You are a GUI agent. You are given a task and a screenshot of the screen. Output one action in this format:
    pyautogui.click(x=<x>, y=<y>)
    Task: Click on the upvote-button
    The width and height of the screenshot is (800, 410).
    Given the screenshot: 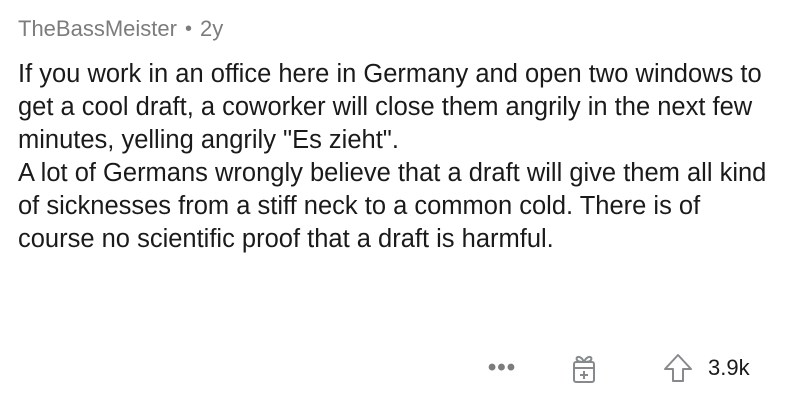 What is the action you would take?
    pyautogui.click(x=678, y=368)
    